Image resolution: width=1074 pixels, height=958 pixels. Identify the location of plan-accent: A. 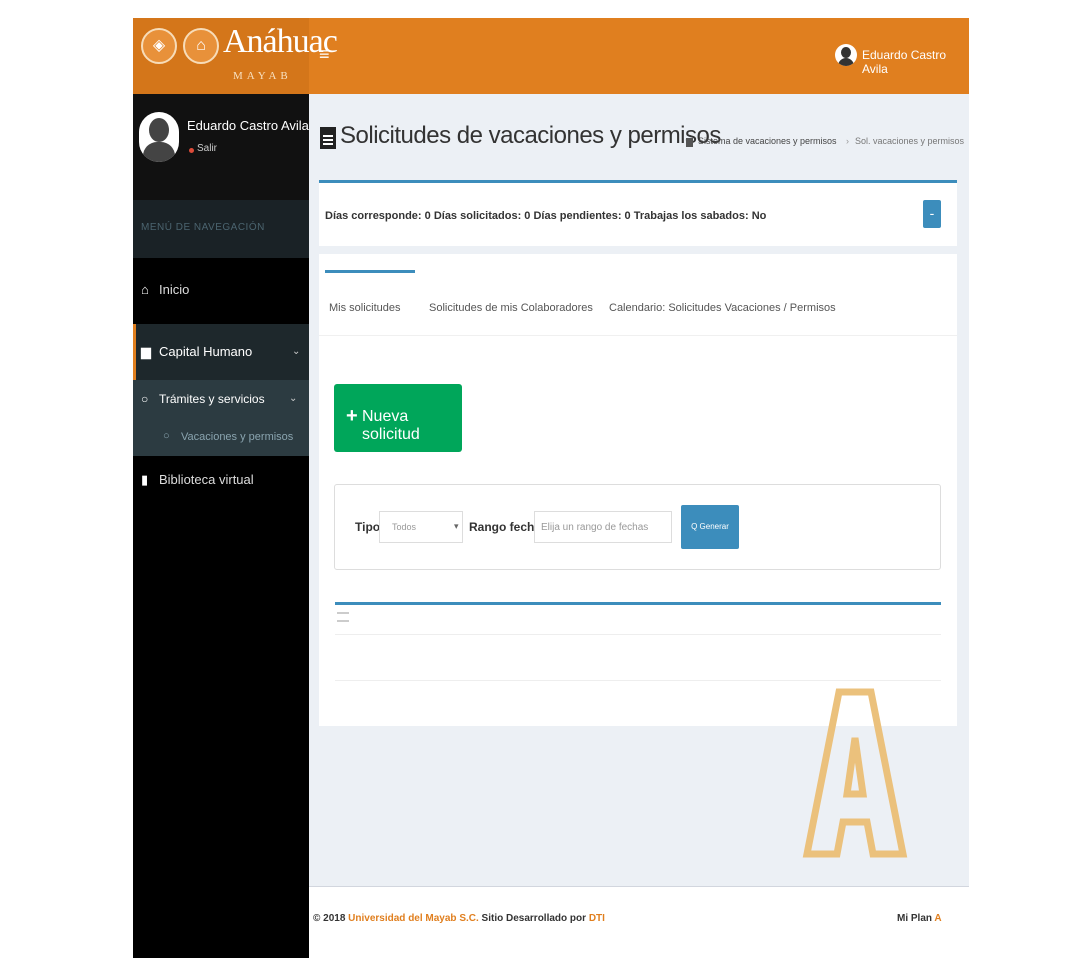
(938, 918).